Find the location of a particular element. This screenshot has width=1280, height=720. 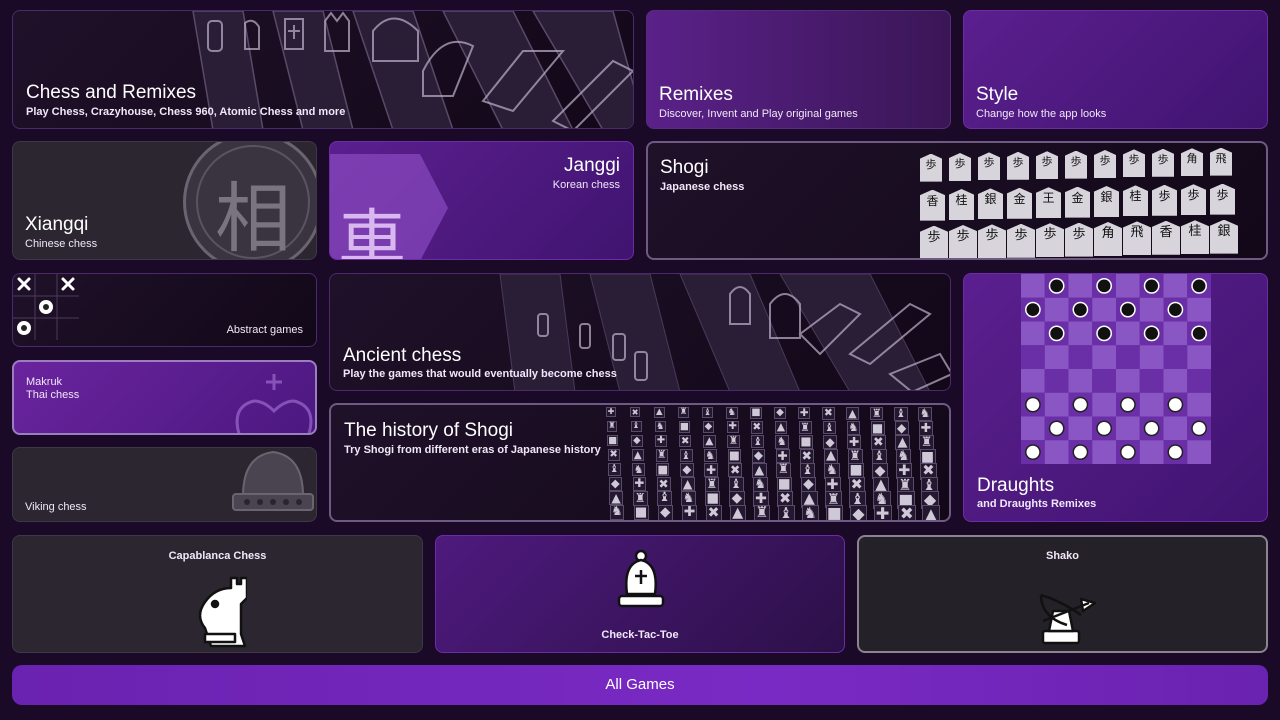

tic-tac-toe-icon is located at coordinates (46, 307).